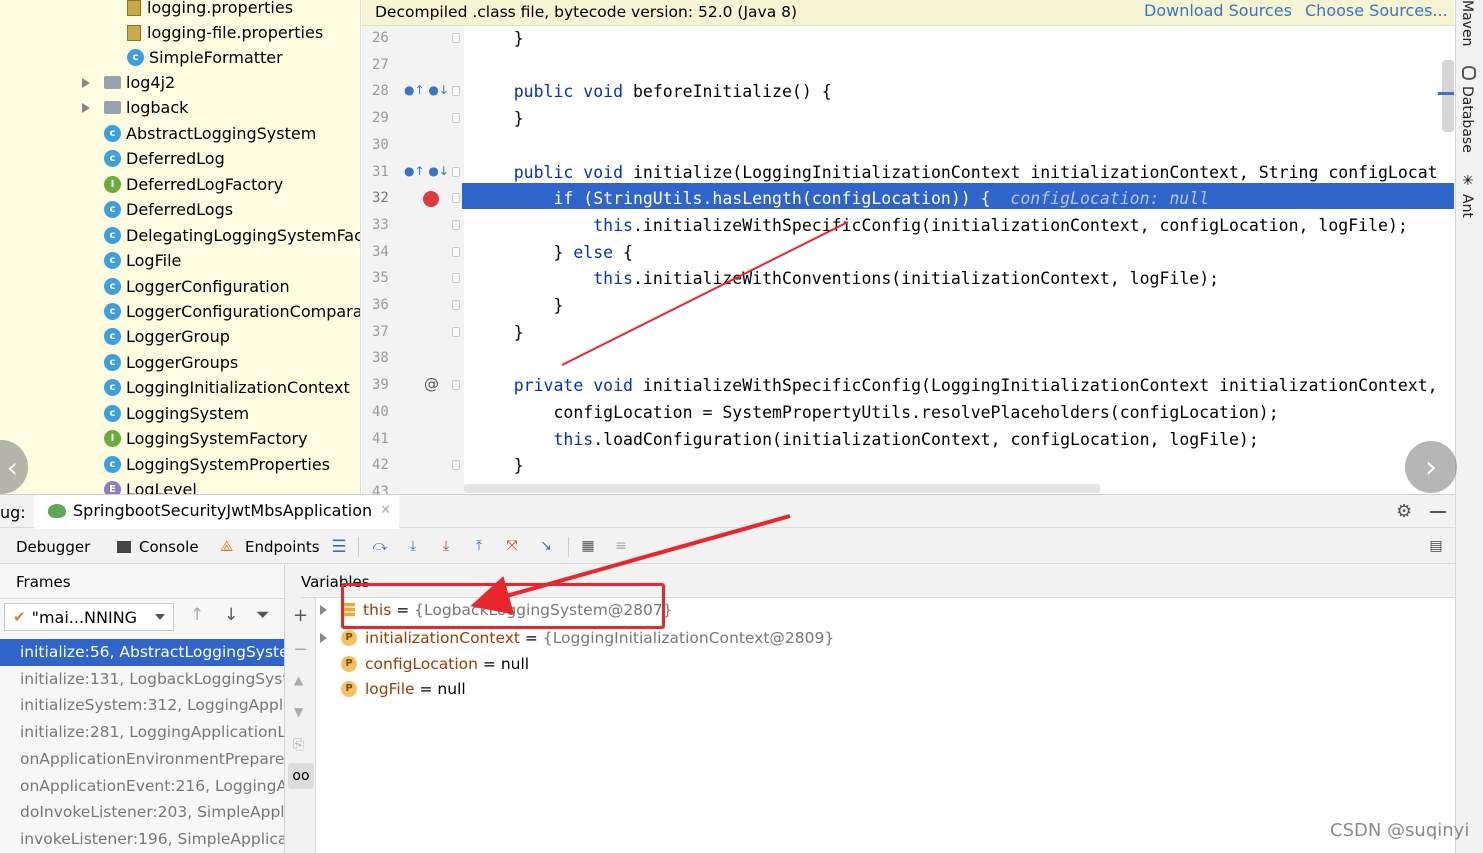 The width and height of the screenshot is (1483, 853). Describe the element at coordinates (659, 418) in the screenshot. I see `annotation-arrows` at that location.